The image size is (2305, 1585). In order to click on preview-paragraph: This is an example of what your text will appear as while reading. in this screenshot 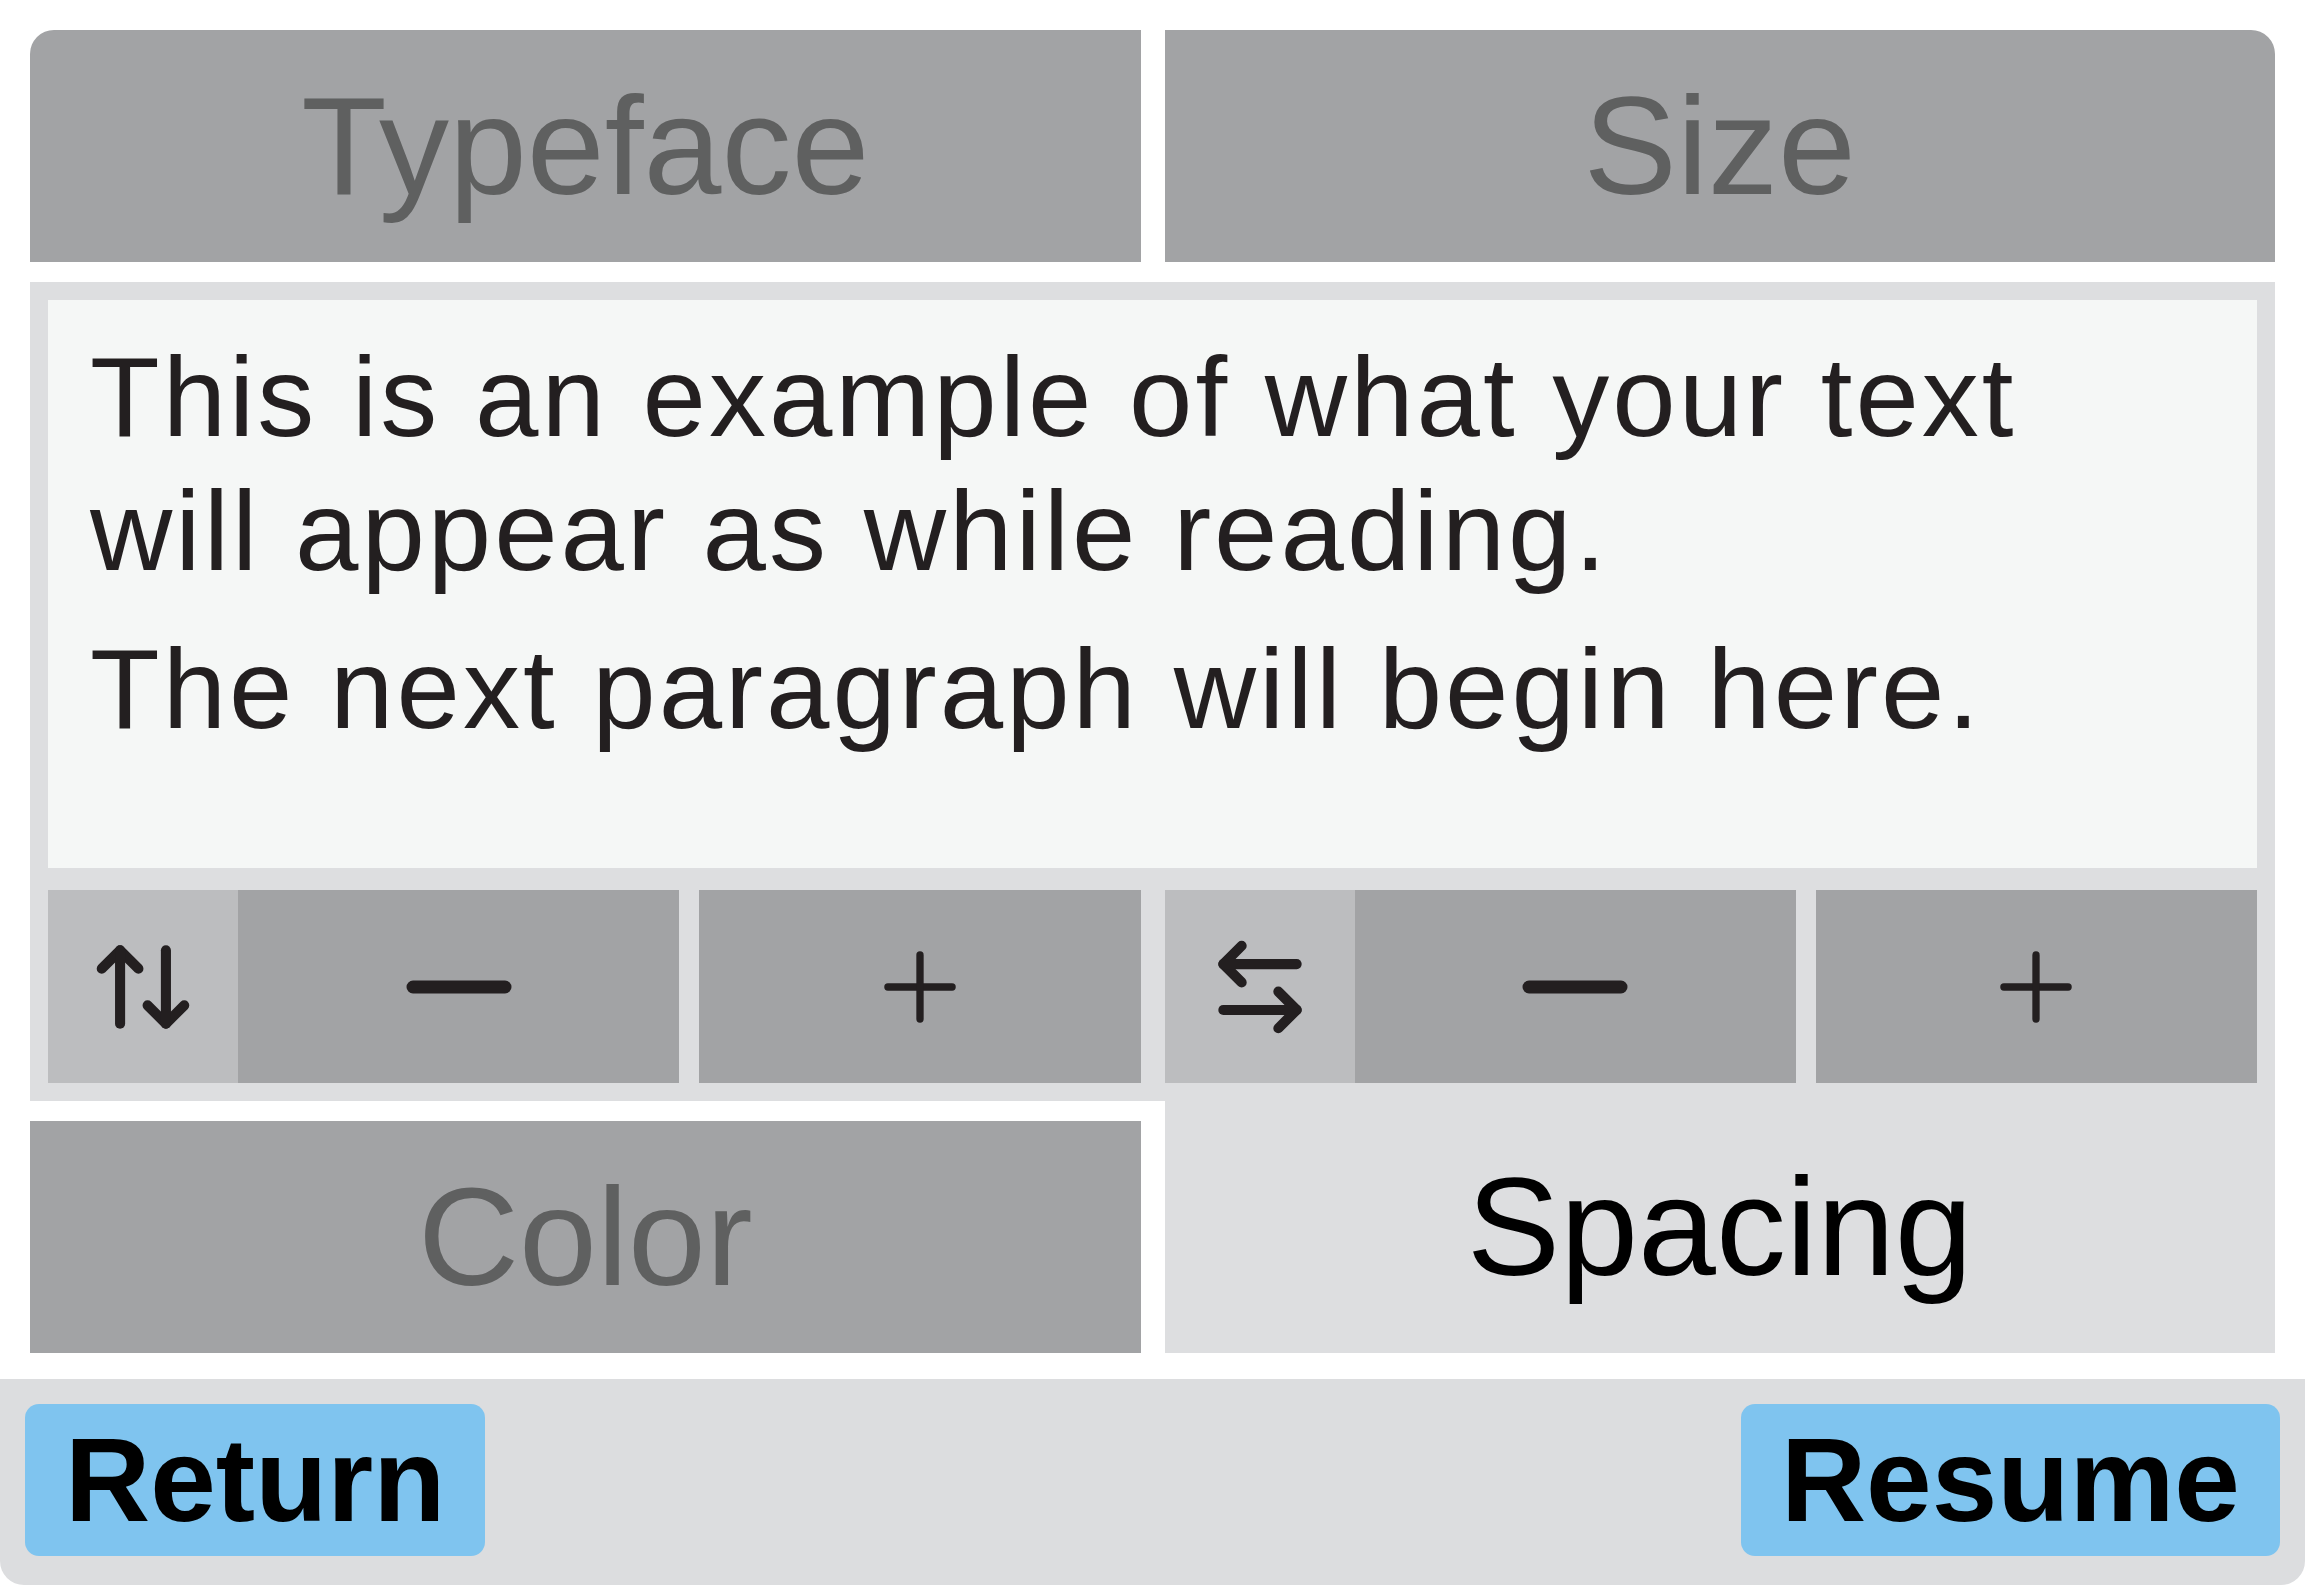, I will do `click(1054, 464)`.